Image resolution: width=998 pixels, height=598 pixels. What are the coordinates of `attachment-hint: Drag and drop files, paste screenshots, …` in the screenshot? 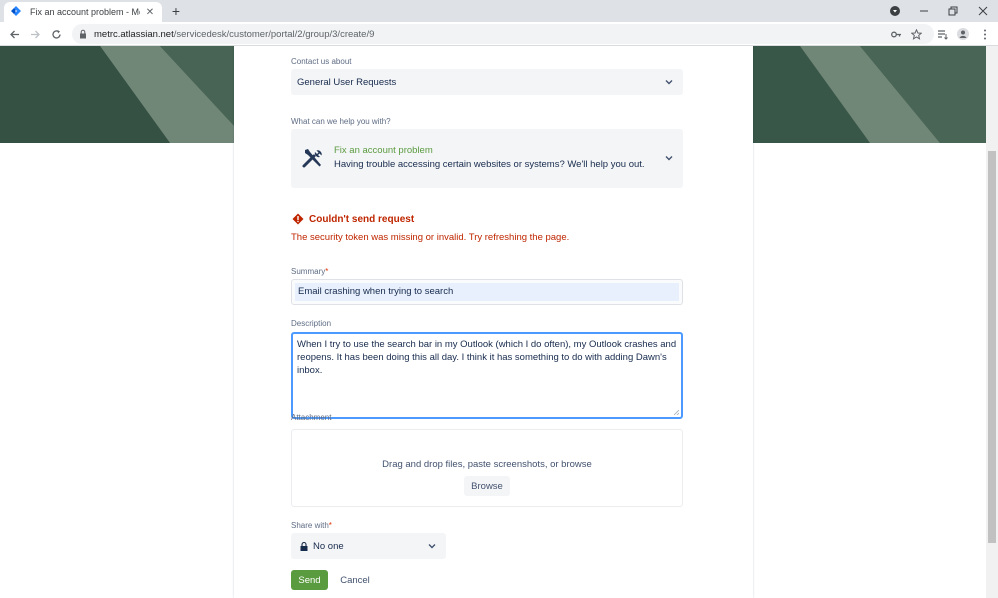 It's located at (487, 464).